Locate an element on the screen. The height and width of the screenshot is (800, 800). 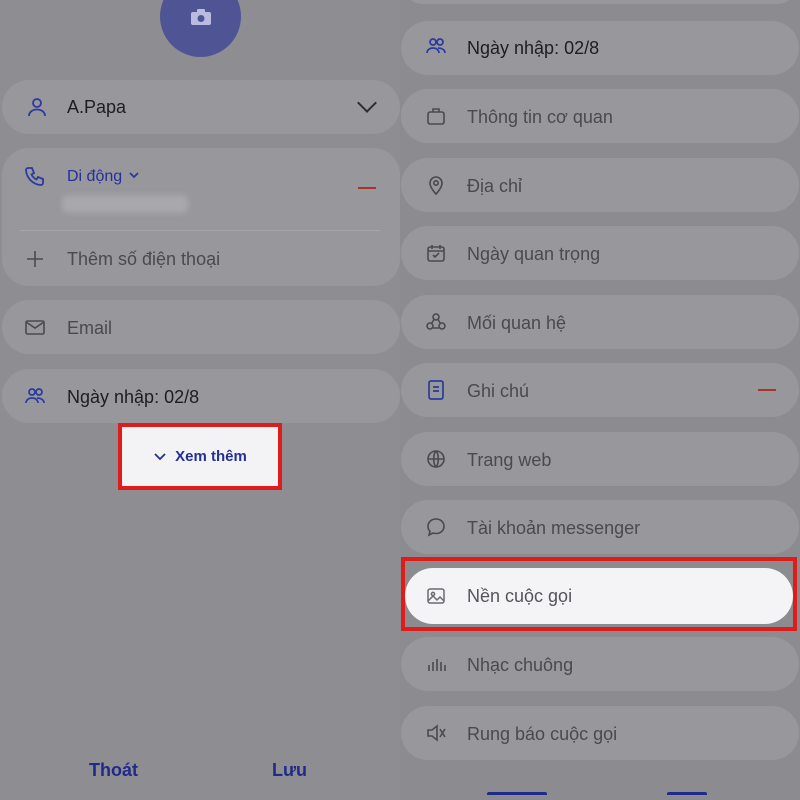
see-more-button: Xem thêm is located at coordinates (200, 456).